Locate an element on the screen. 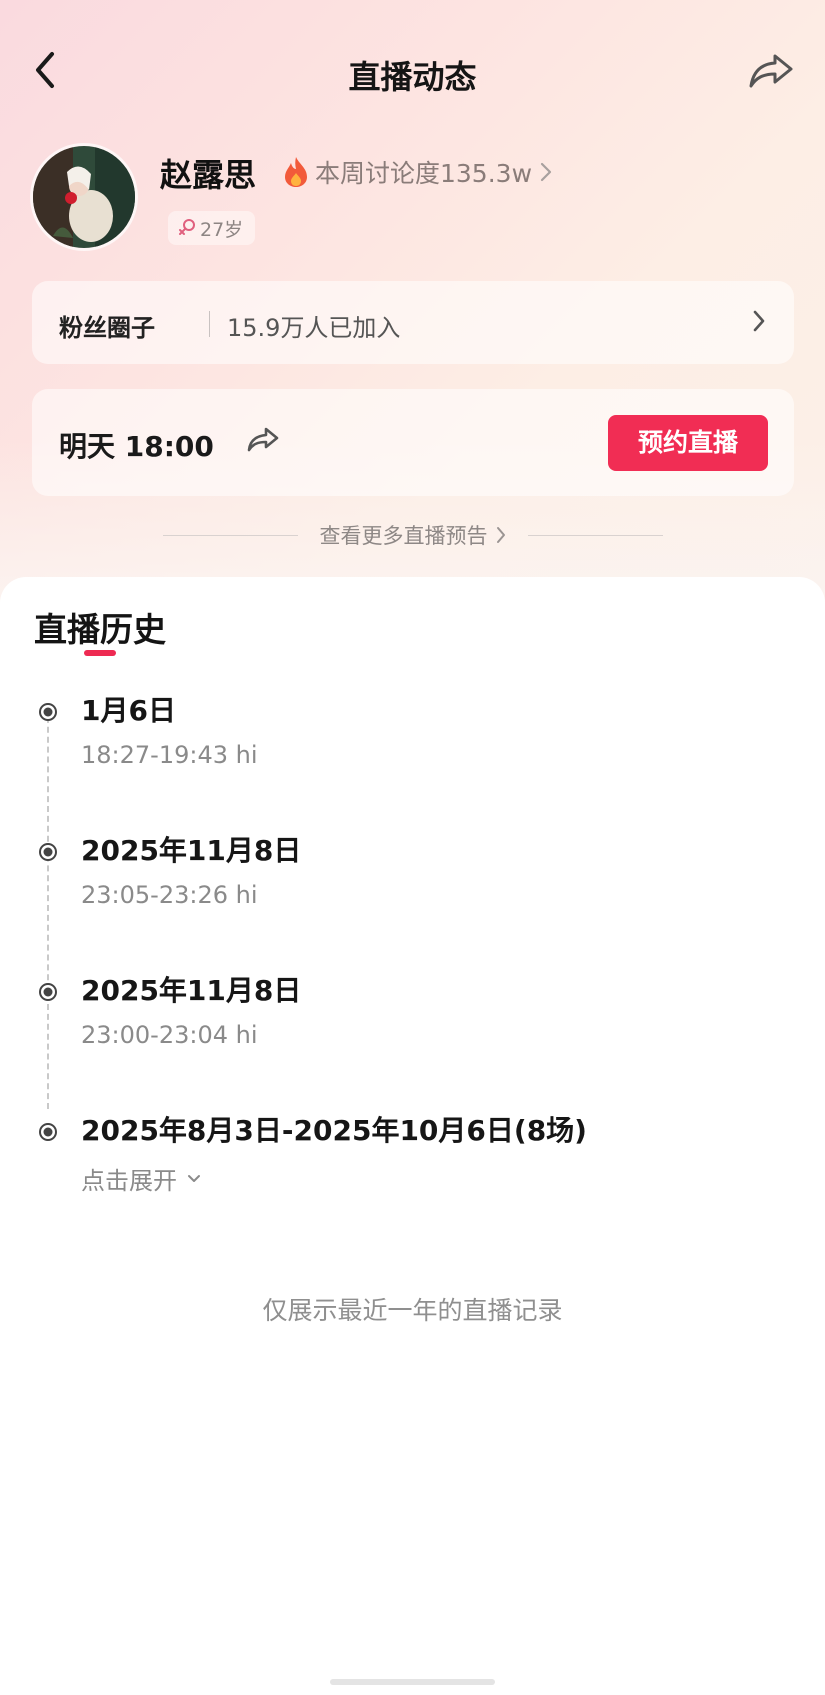  history-entry-detail: 23:00-23:04 hi is located at coordinates (169, 1035).